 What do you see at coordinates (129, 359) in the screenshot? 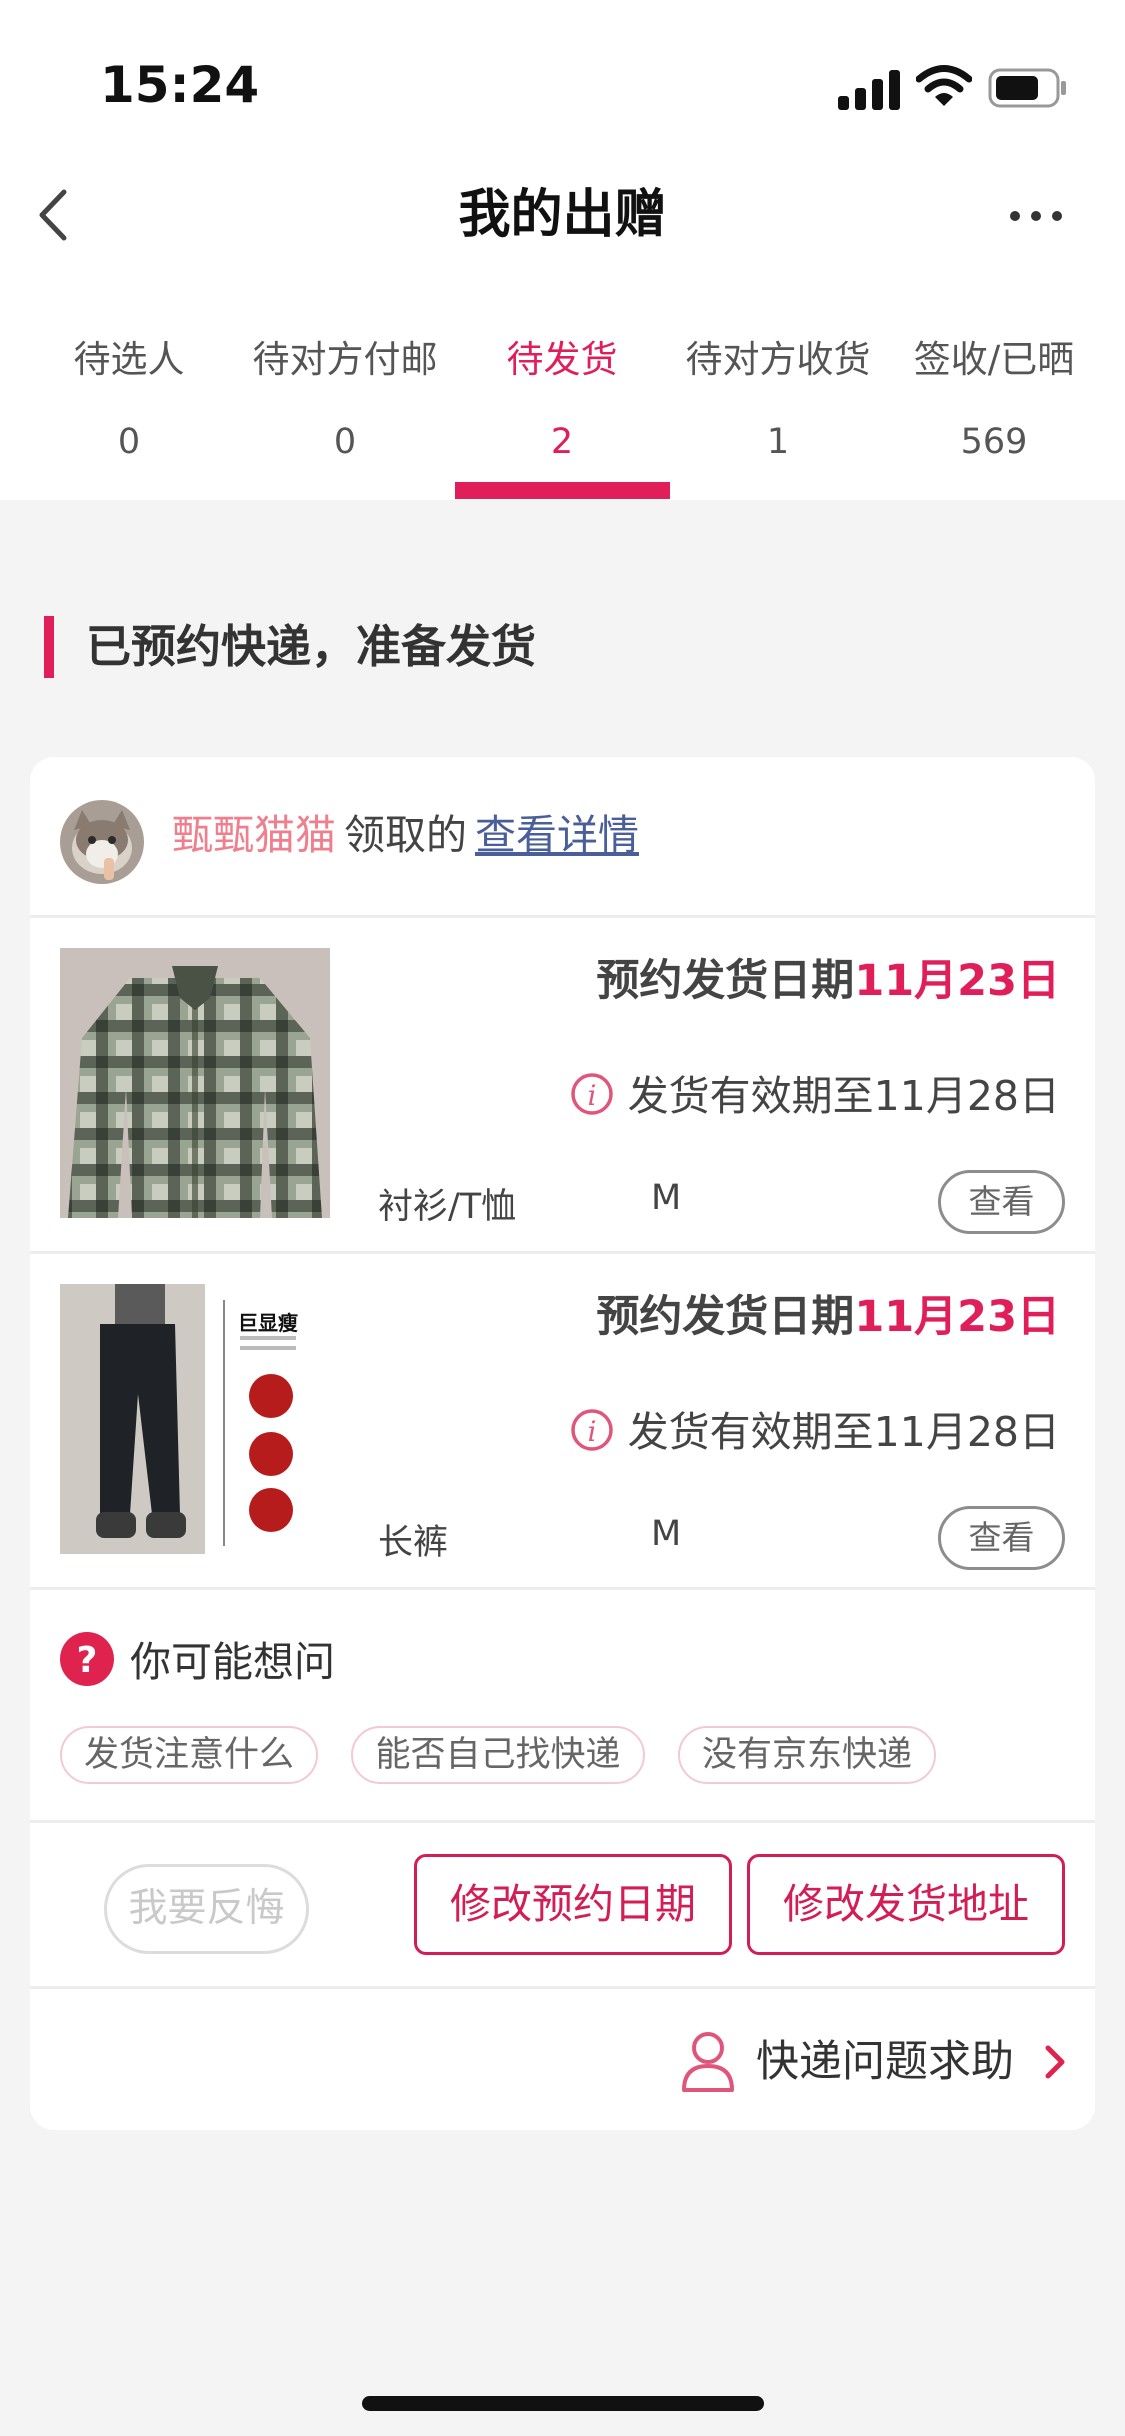
I see `tab-label: 待选人` at bounding box center [129, 359].